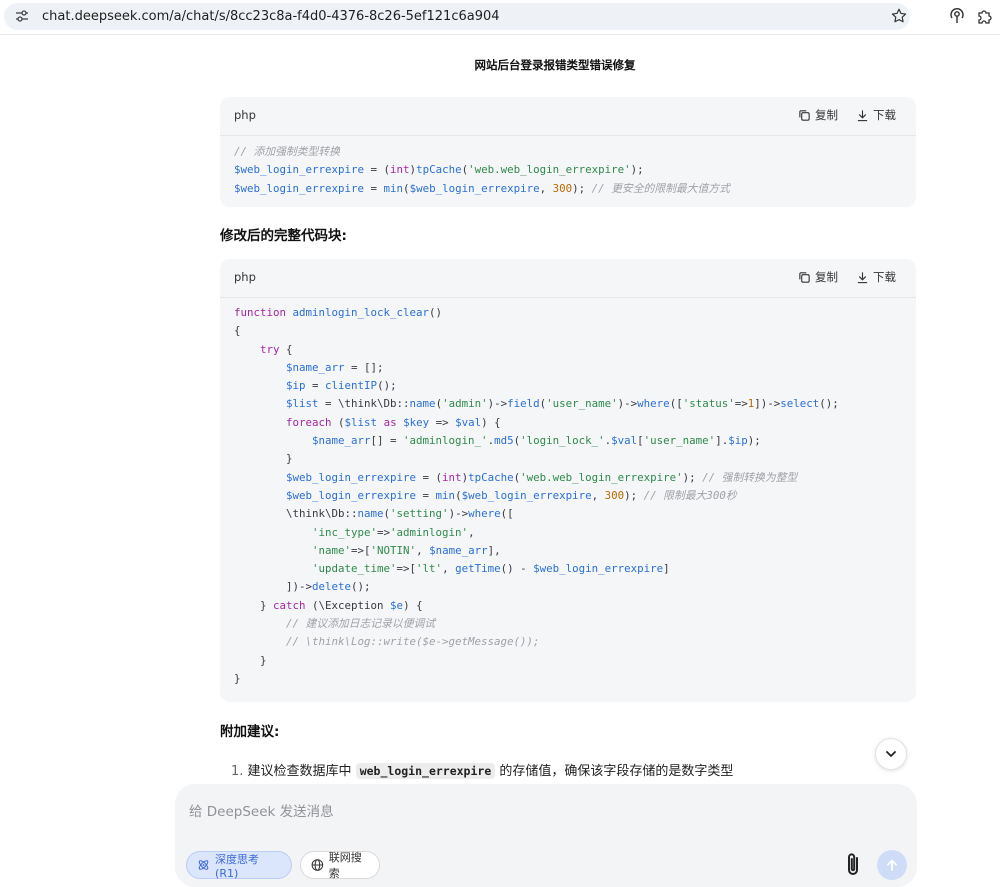 The width and height of the screenshot is (1000, 887). I want to click on deep-think-toggle: 深度思考 (R1), so click(239, 865).